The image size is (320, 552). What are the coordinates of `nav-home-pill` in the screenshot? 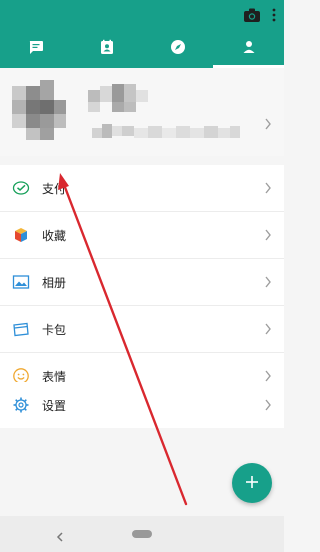 It's located at (142, 534).